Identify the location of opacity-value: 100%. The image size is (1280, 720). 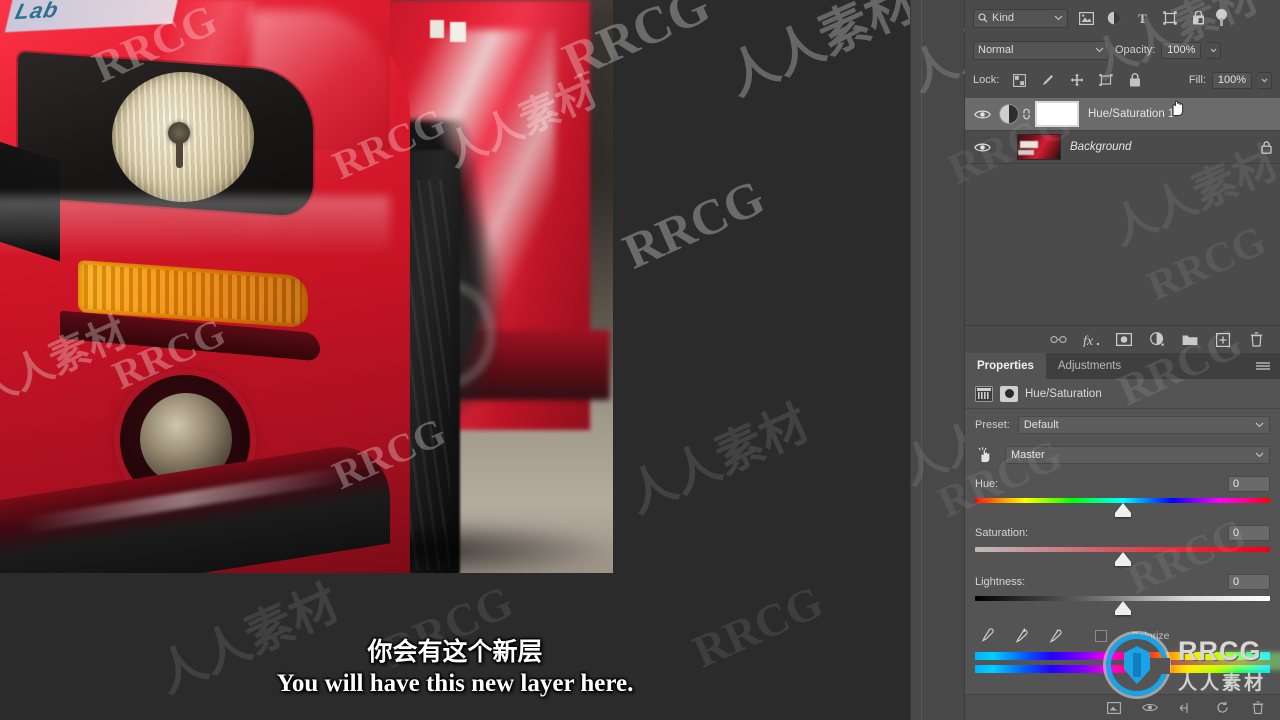
(1181, 50).